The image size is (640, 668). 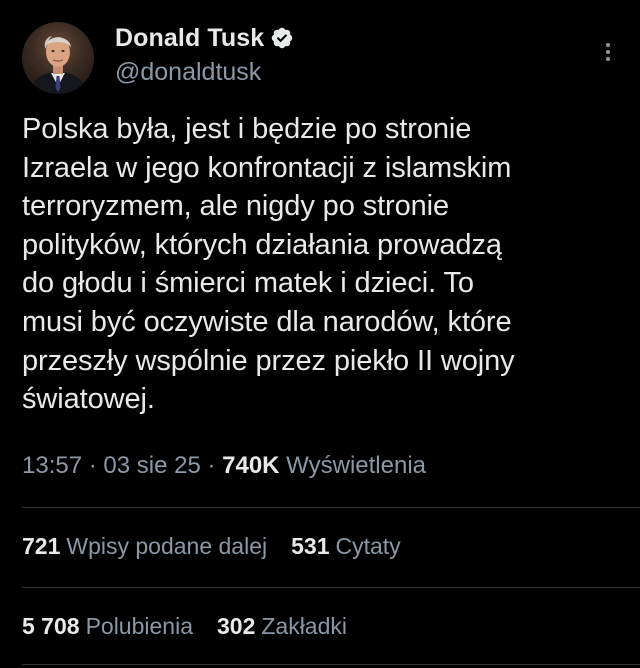 What do you see at coordinates (58, 65) in the screenshot?
I see `avatar-photo` at bounding box center [58, 65].